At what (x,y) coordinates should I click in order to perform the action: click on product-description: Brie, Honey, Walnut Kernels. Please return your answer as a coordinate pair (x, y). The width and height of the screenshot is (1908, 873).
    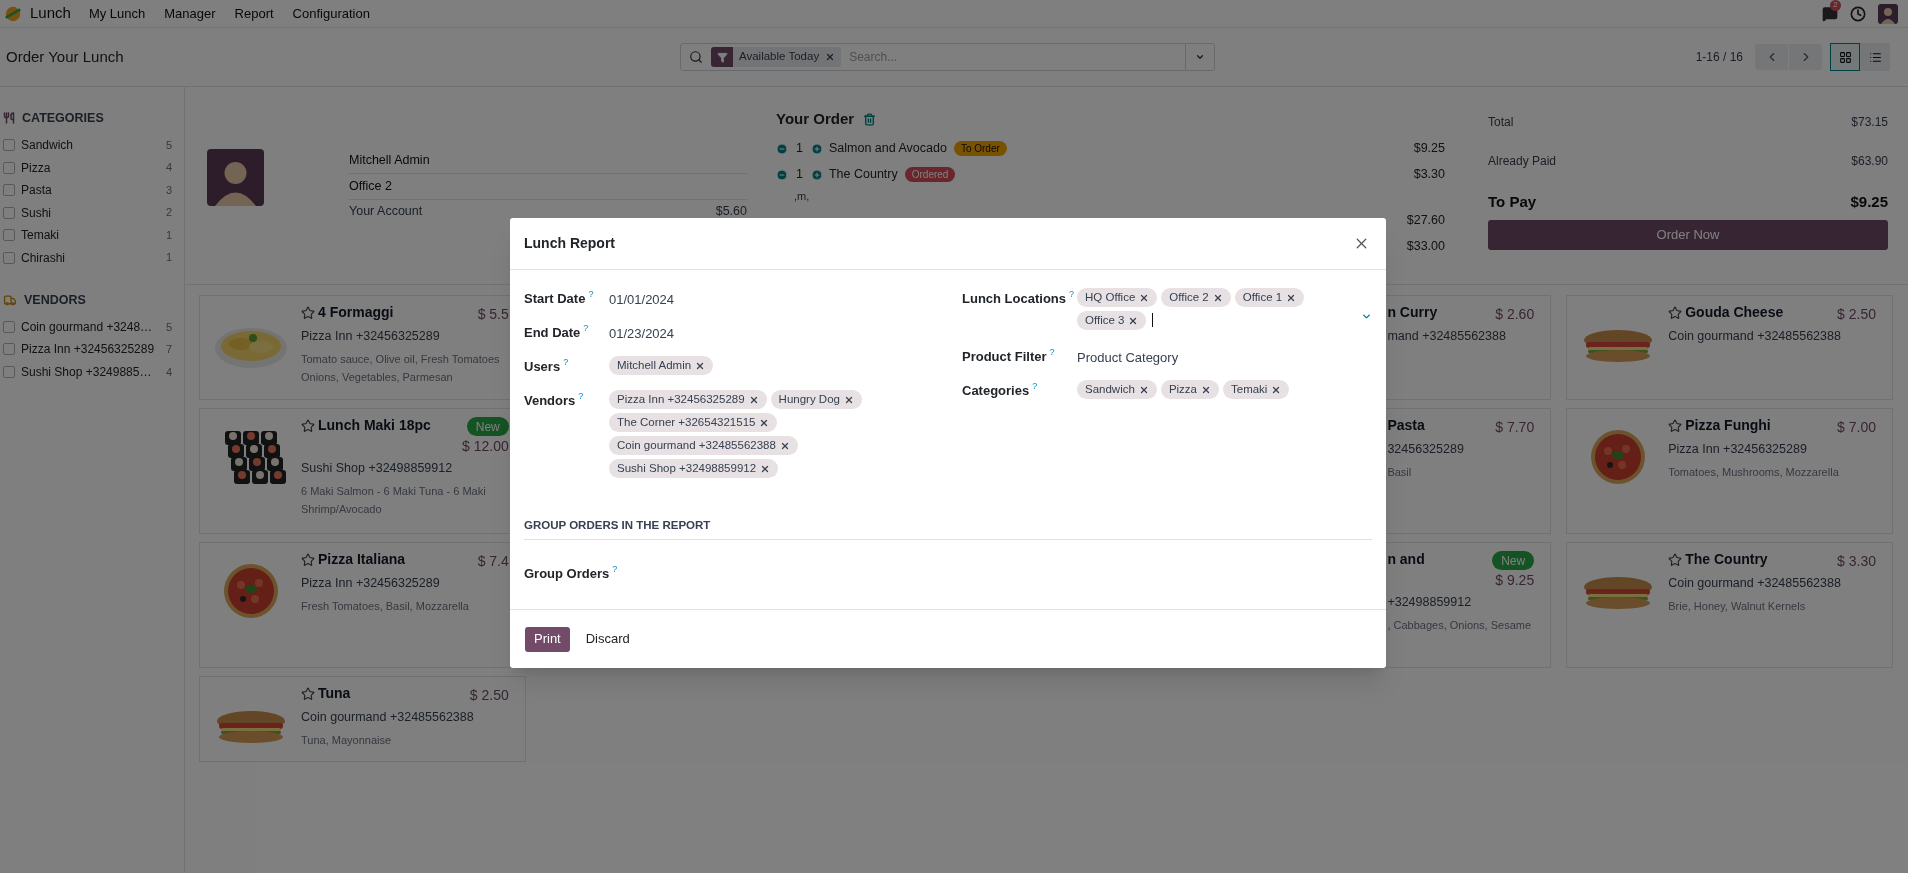
    Looking at the image, I should click on (1737, 606).